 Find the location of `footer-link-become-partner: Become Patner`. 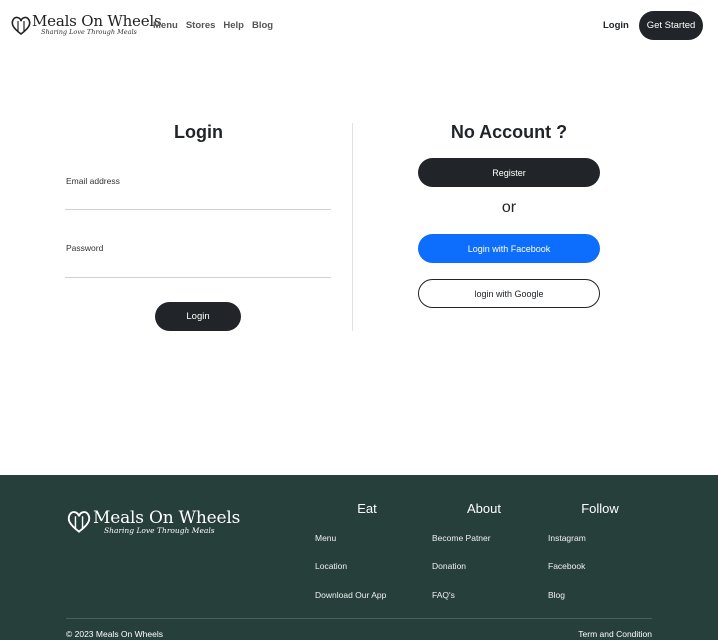

footer-link-become-partner: Become Patner is located at coordinates (461, 538).